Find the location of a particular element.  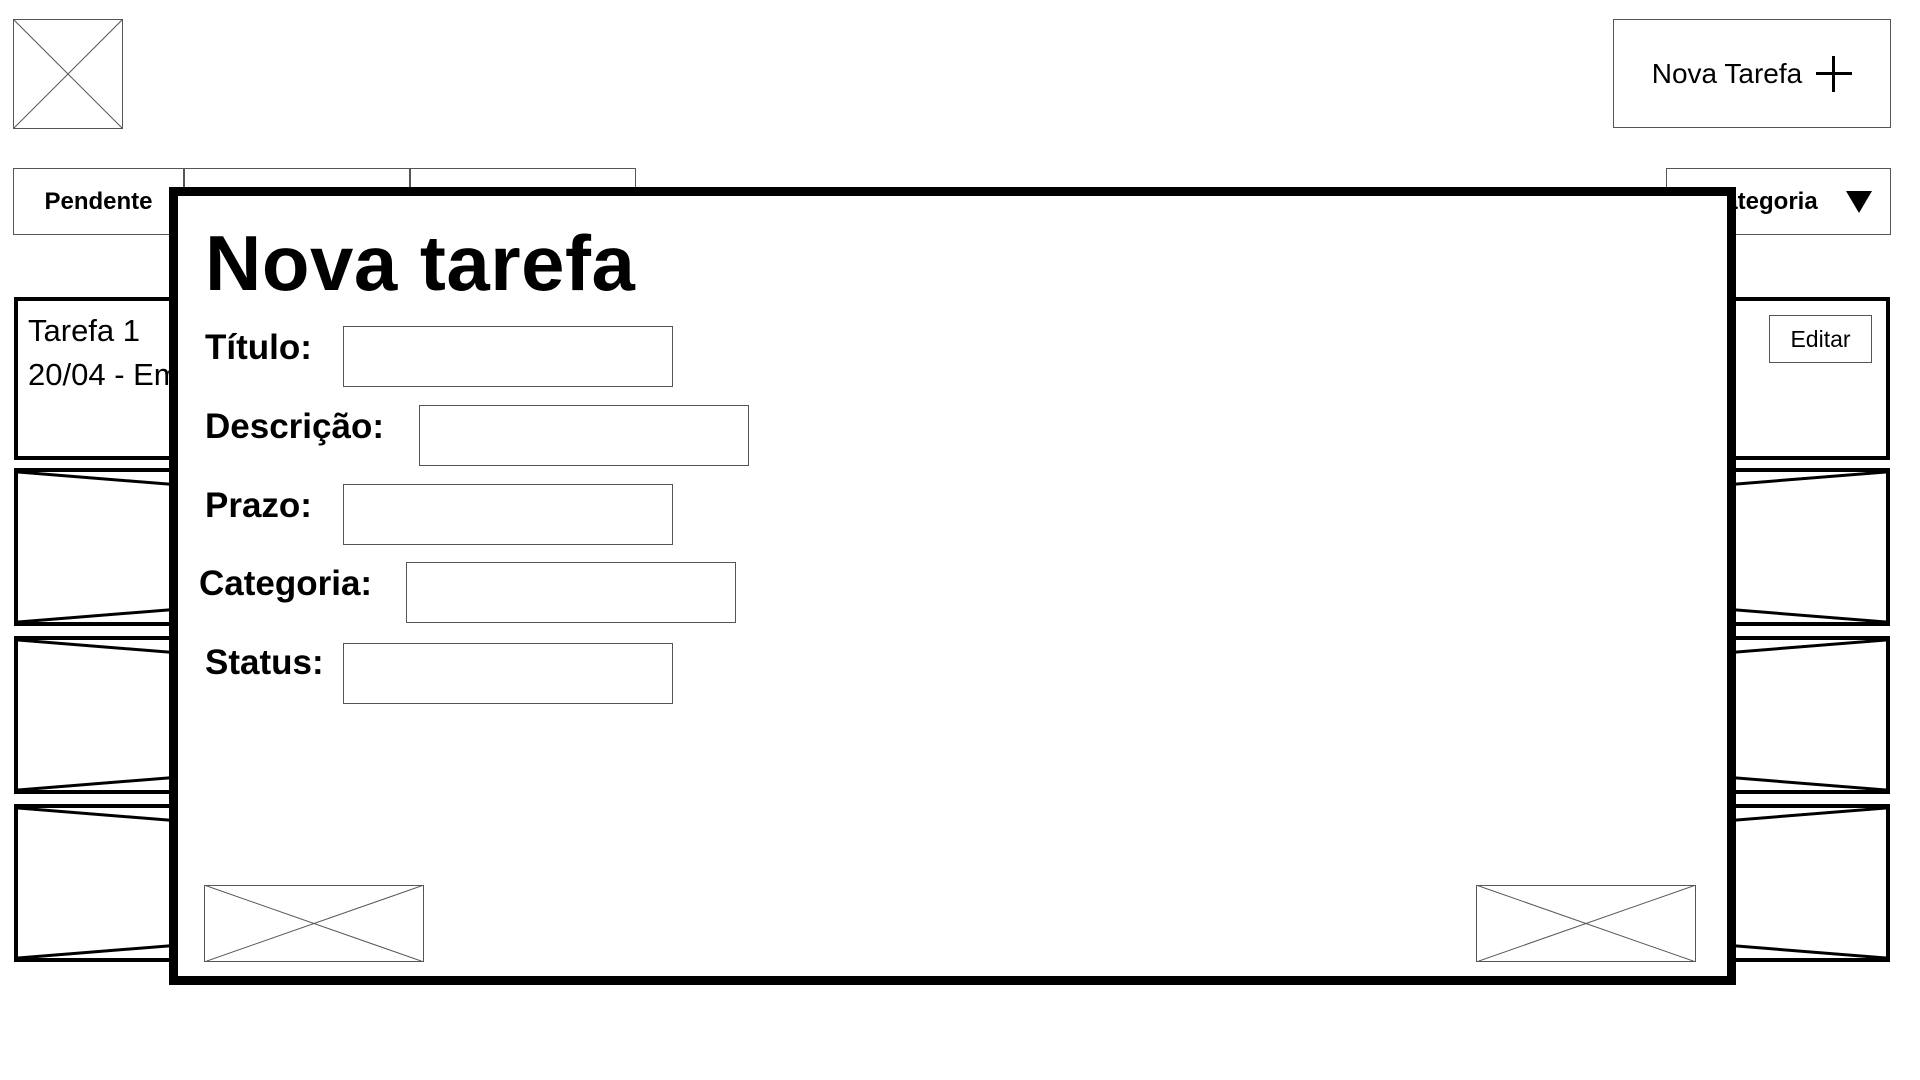

descricao-field is located at coordinates (584, 435).